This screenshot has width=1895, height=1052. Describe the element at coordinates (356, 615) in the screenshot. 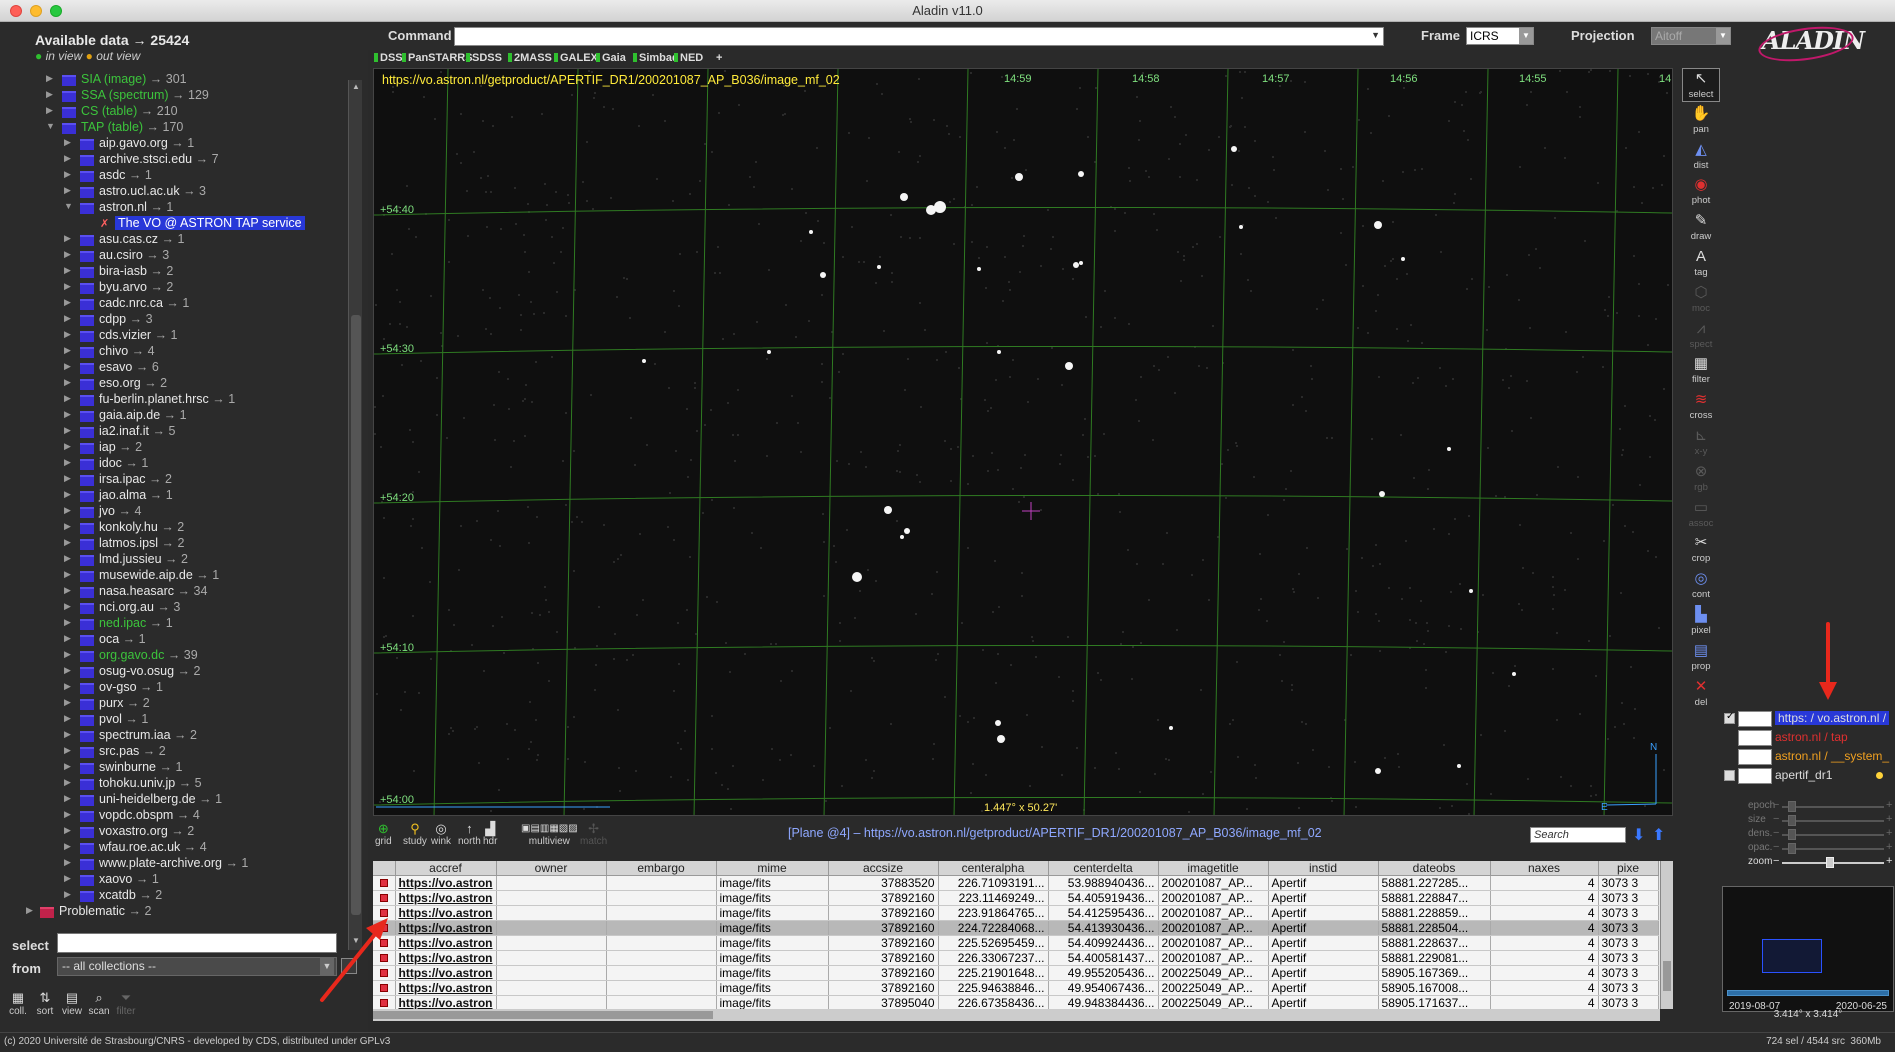

I see `tree-scrollbar-thumb` at that location.